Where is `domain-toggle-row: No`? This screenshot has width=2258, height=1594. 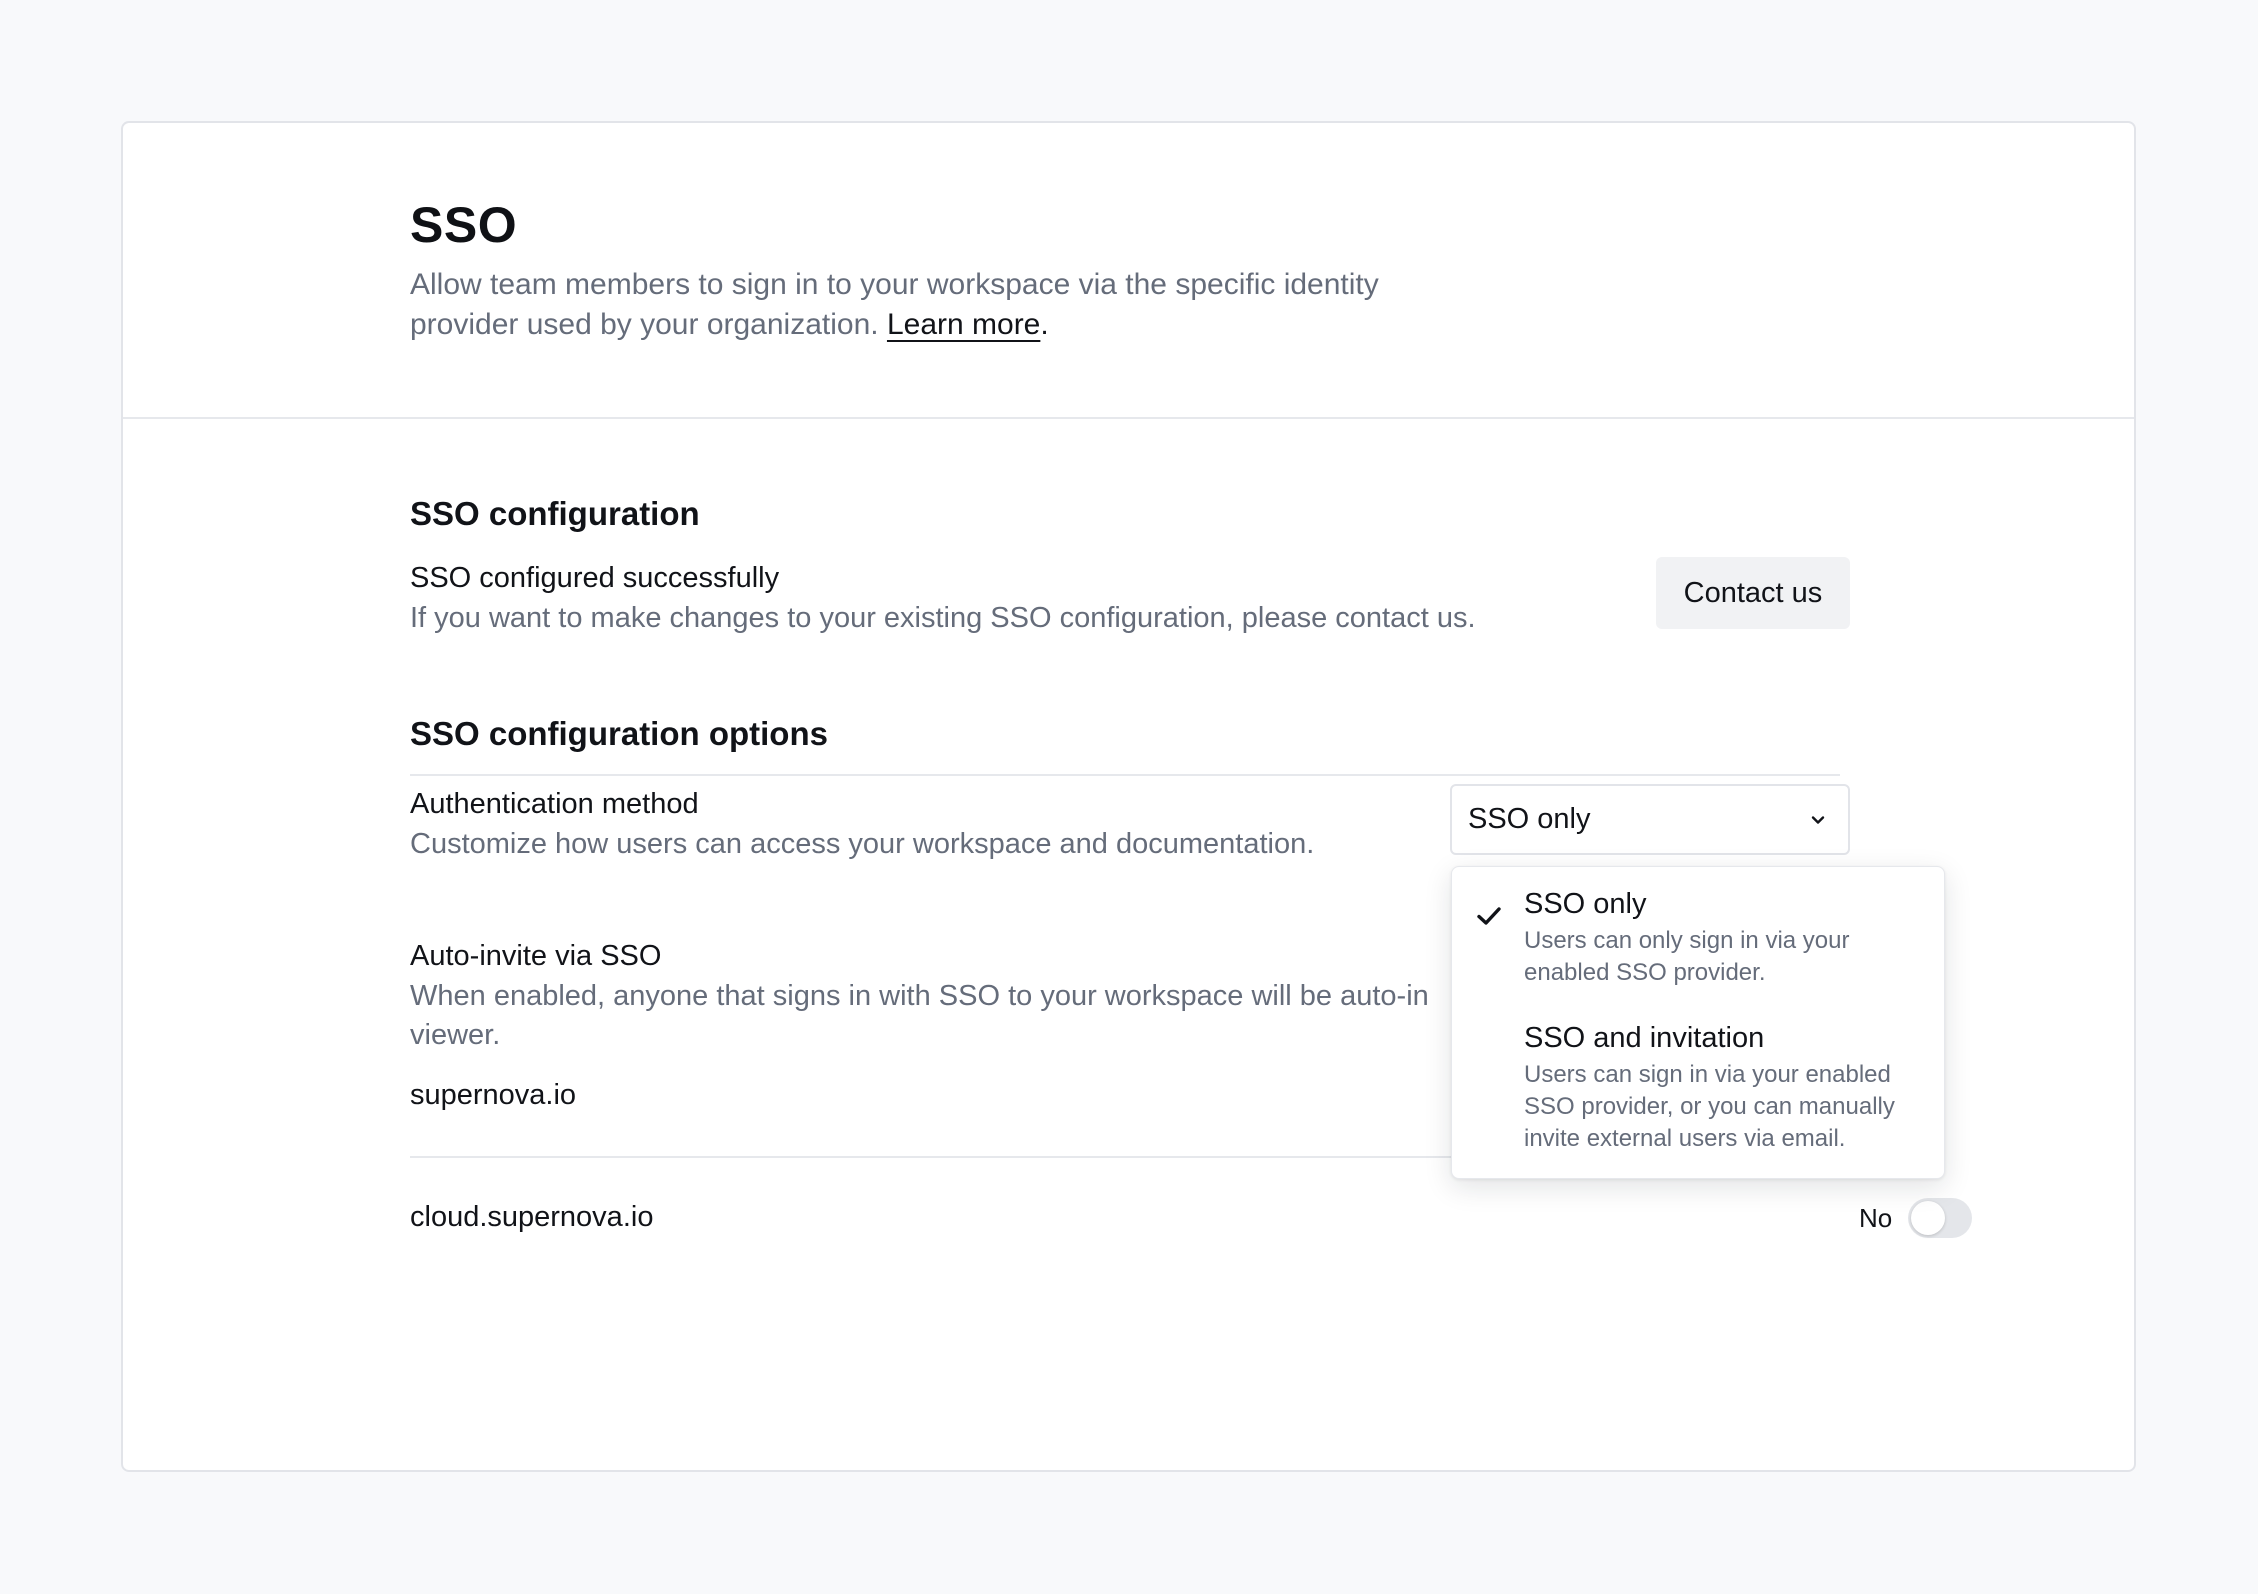 domain-toggle-row: No is located at coordinates (1916, 1218).